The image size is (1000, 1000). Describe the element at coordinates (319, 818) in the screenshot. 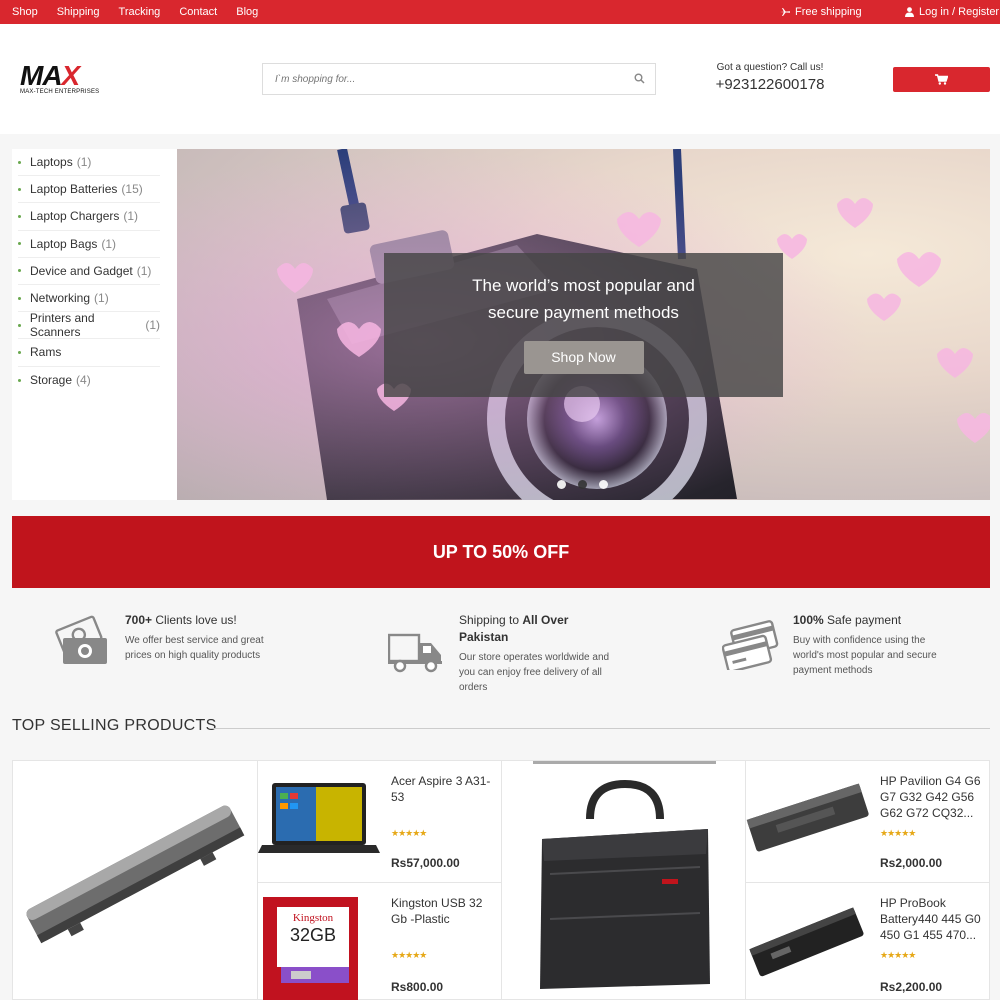

I see `product-image-laptop` at that location.